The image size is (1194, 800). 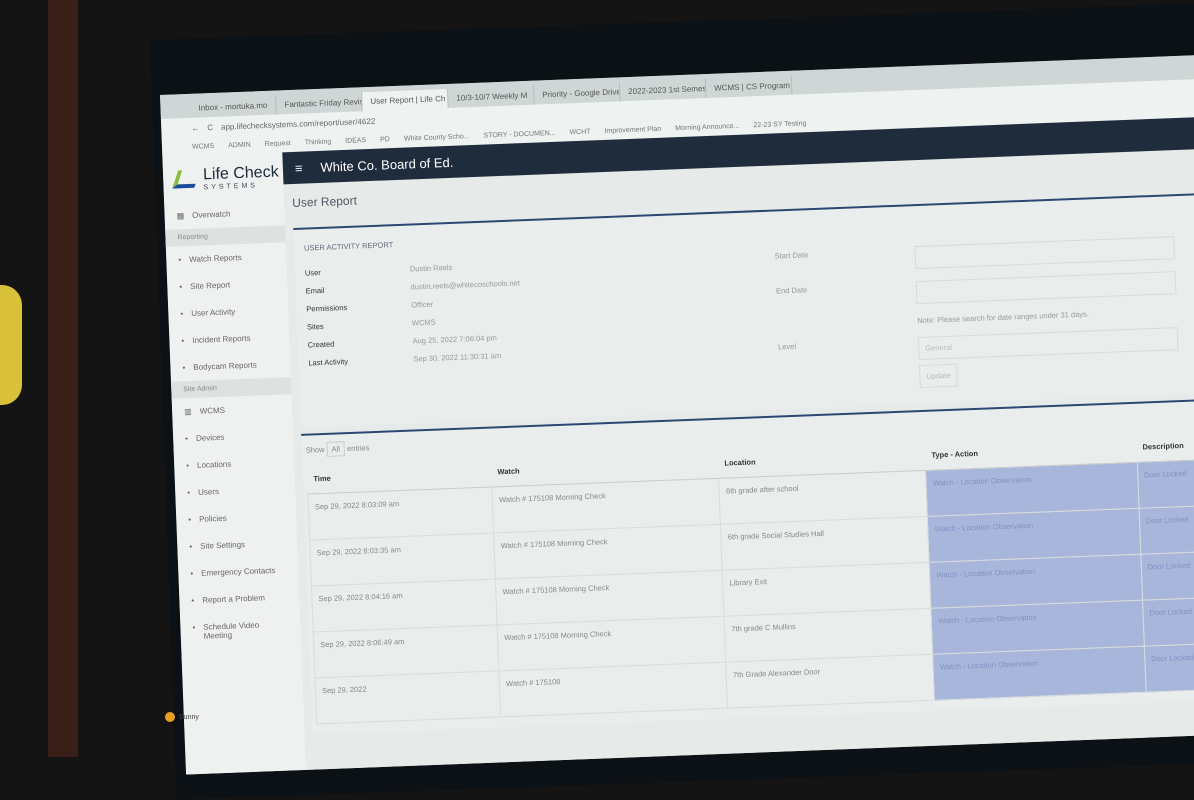 I want to click on bookmark: Improvement Plan, so click(x=632, y=129).